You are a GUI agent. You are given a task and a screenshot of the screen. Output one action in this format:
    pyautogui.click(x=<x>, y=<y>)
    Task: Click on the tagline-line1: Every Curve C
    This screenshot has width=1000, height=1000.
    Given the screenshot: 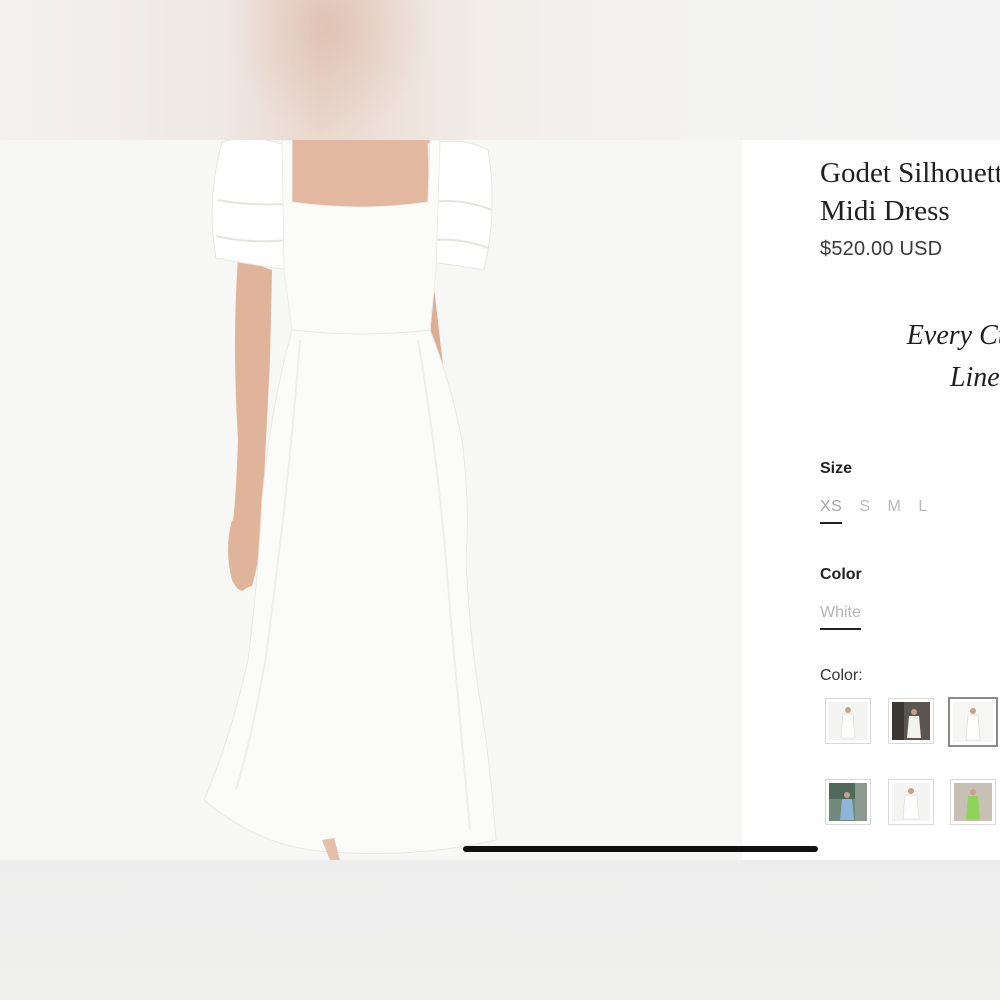 What is the action you would take?
    pyautogui.click(x=953, y=335)
    